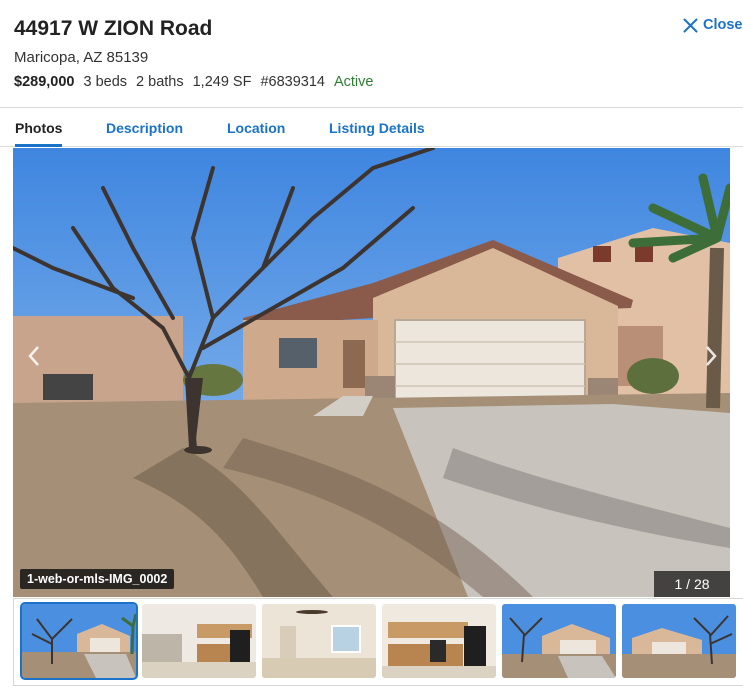 Image resolution: width=743 pixels, height=691 pixels. I want to click on tab-photos: Photos, so click(39, 127).